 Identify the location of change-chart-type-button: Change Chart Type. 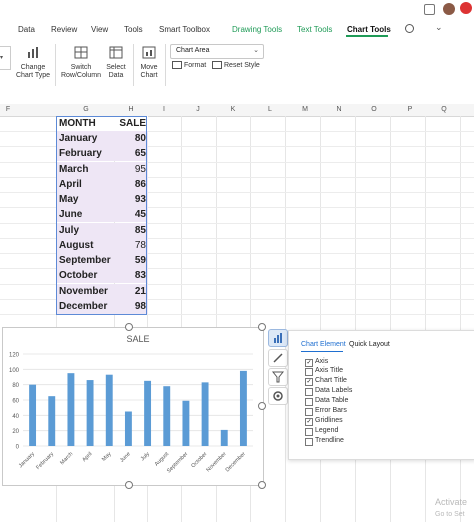
(33, 63).